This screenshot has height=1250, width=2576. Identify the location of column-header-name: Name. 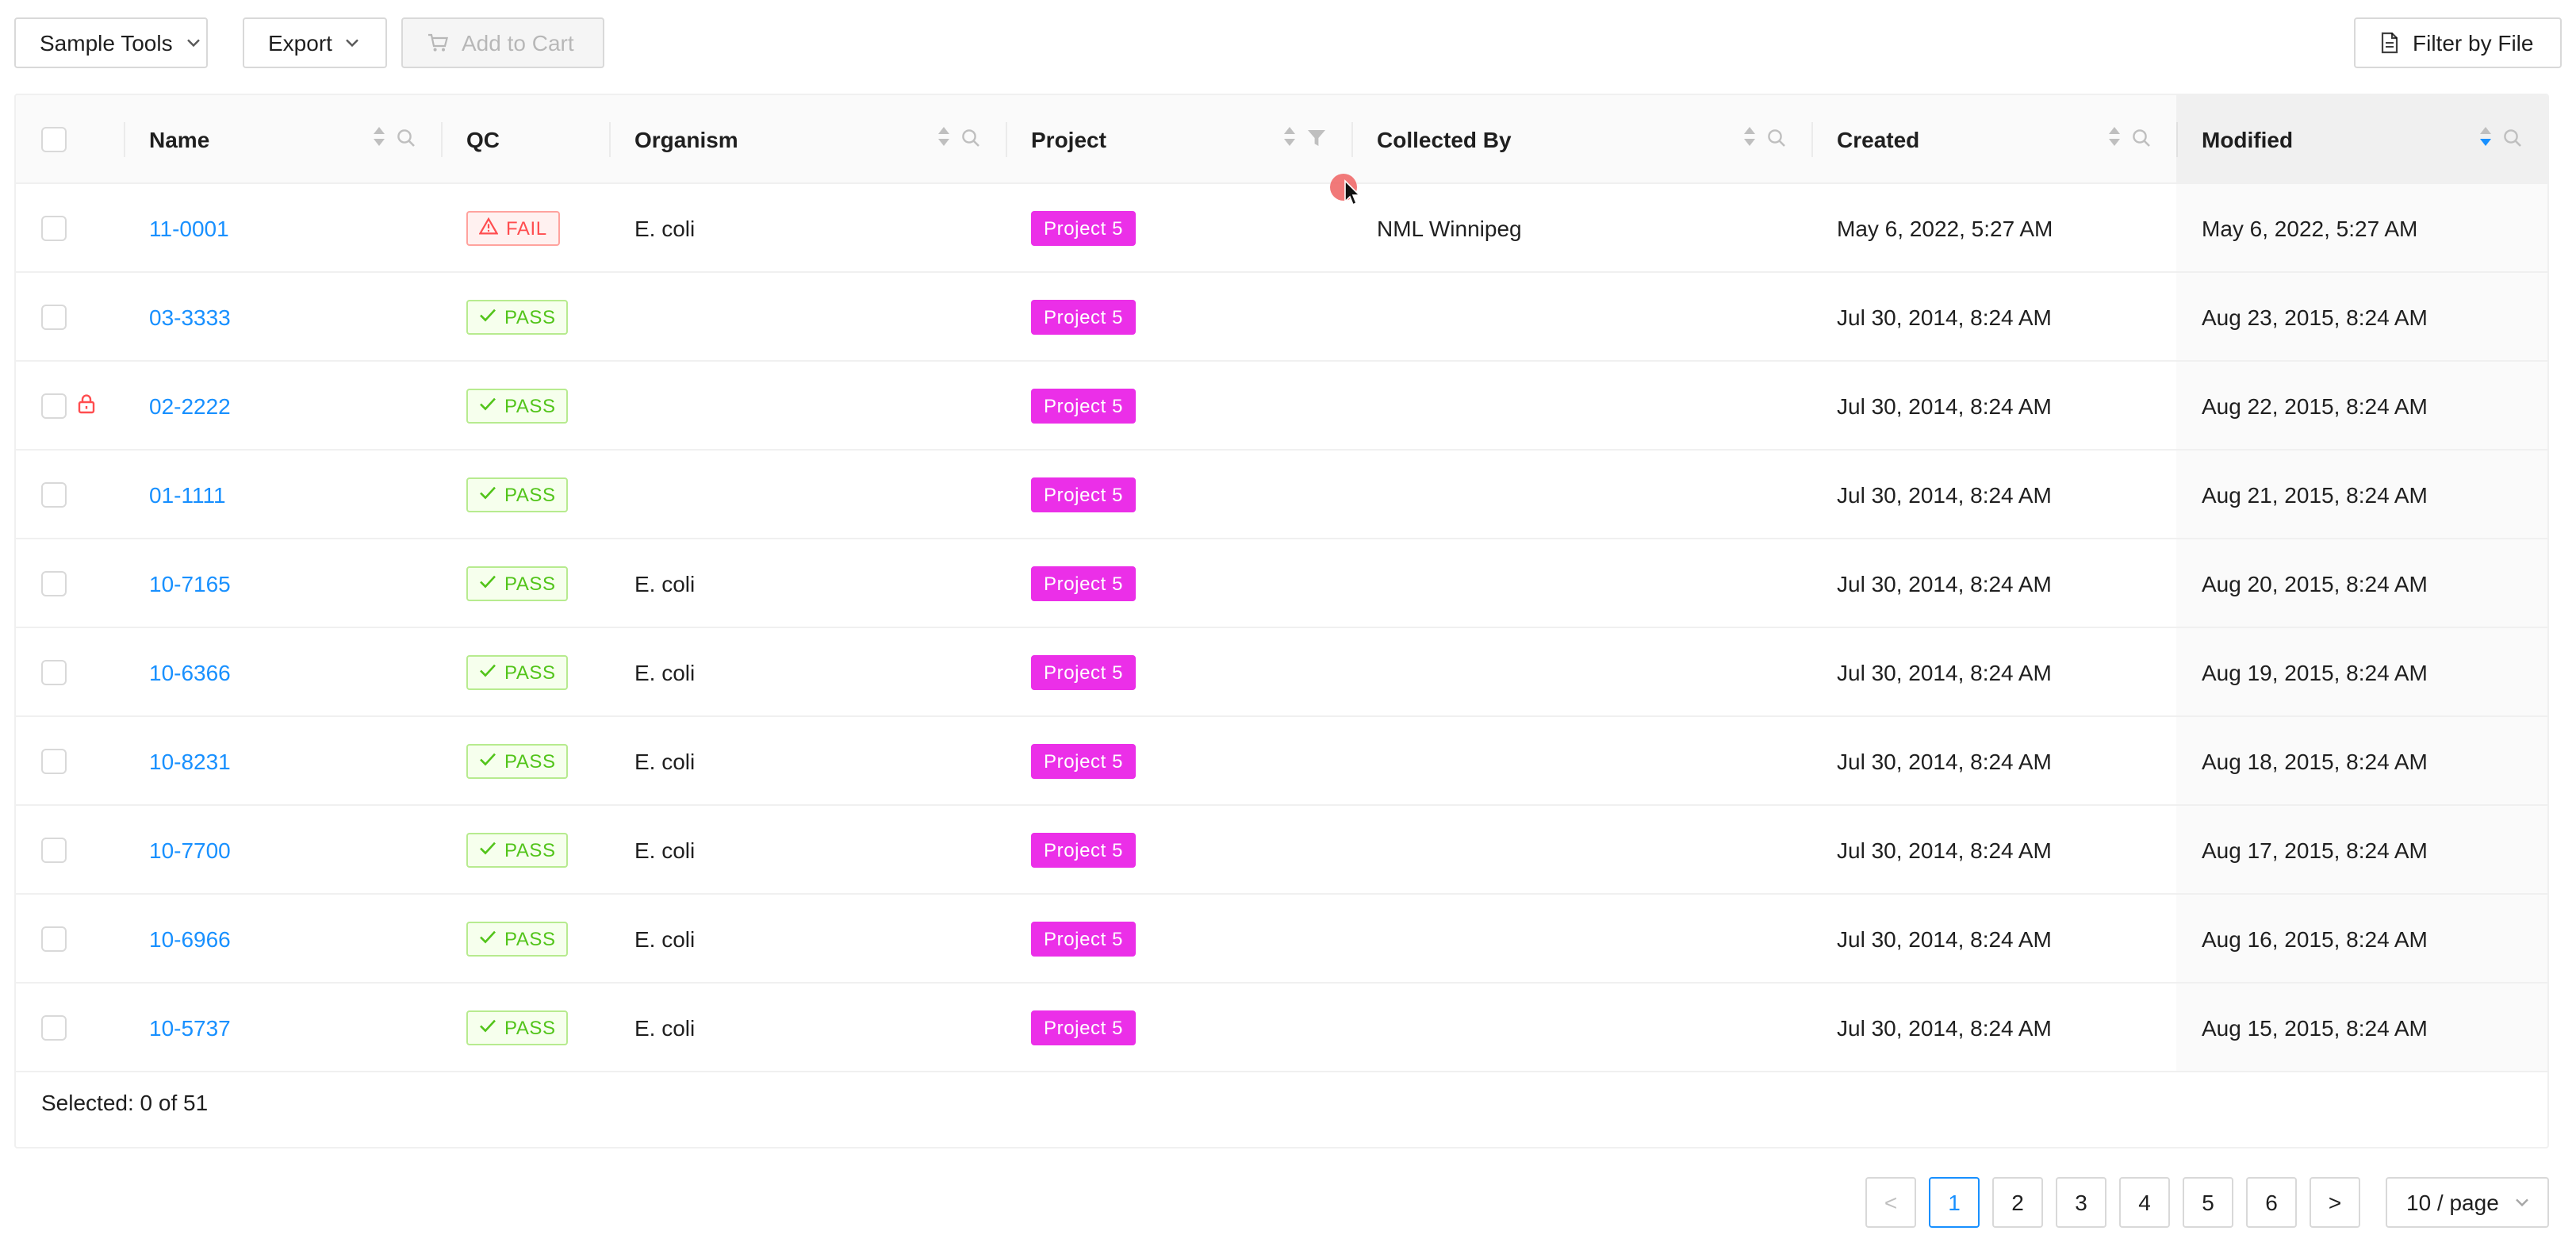
(282, 139).